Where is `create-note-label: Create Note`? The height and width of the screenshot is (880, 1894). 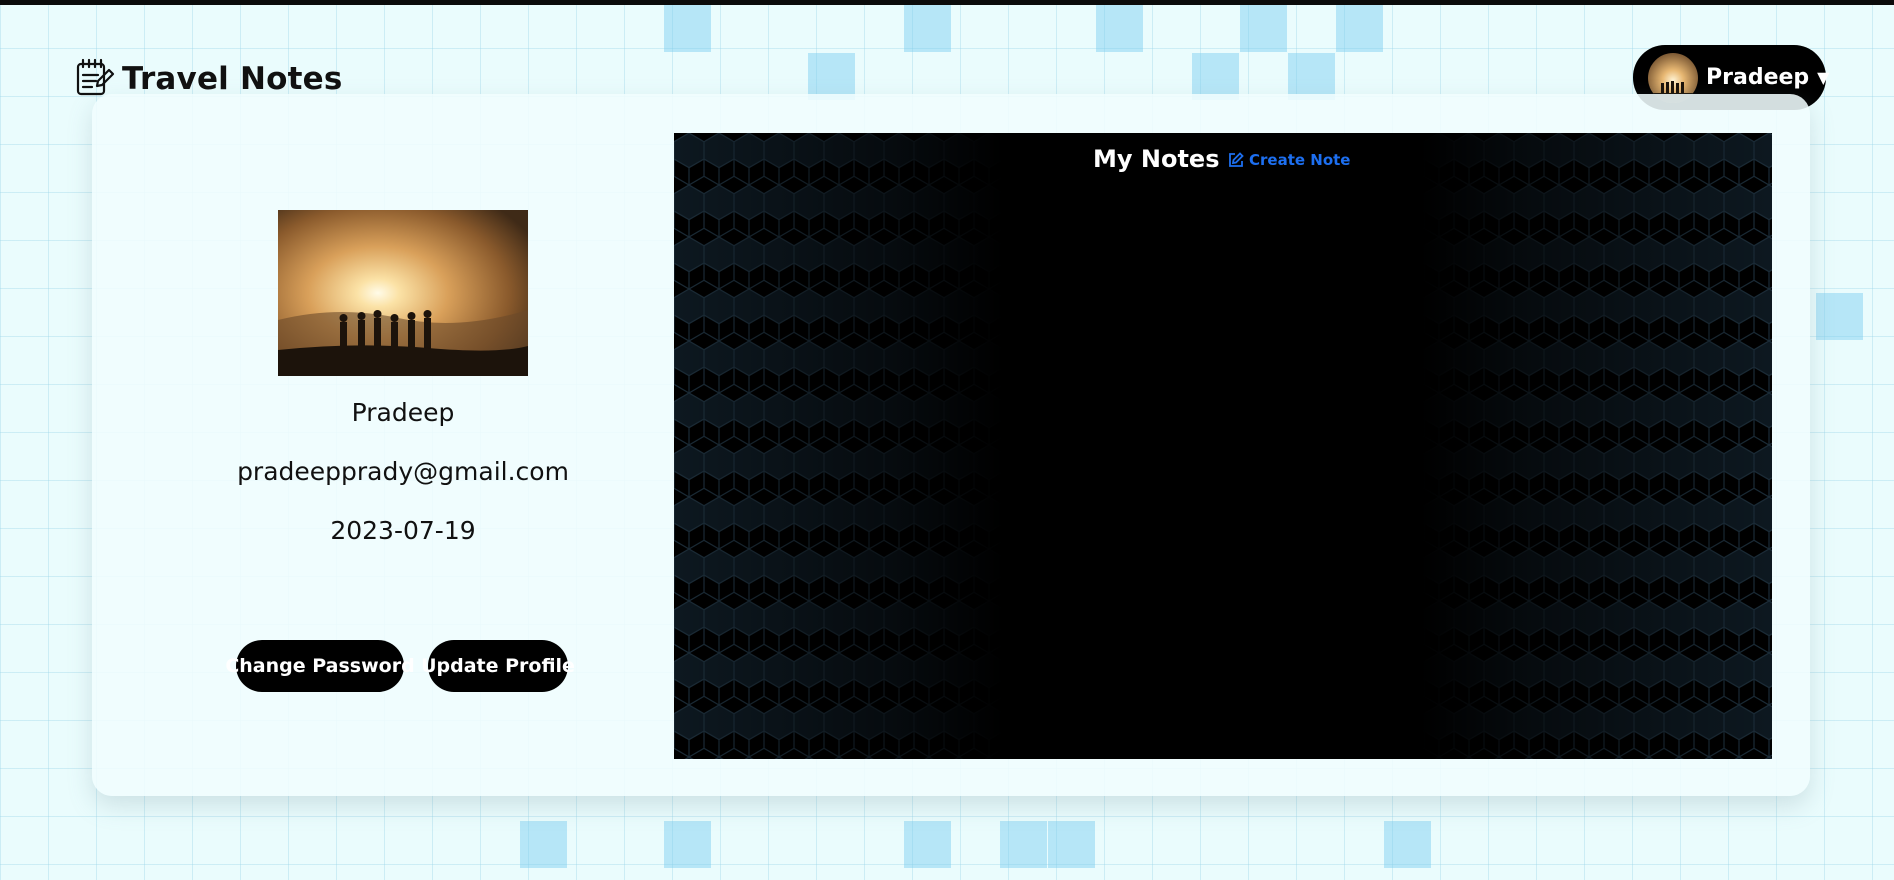
create-note-label: Create Note is located at coordinates (1300, 160).